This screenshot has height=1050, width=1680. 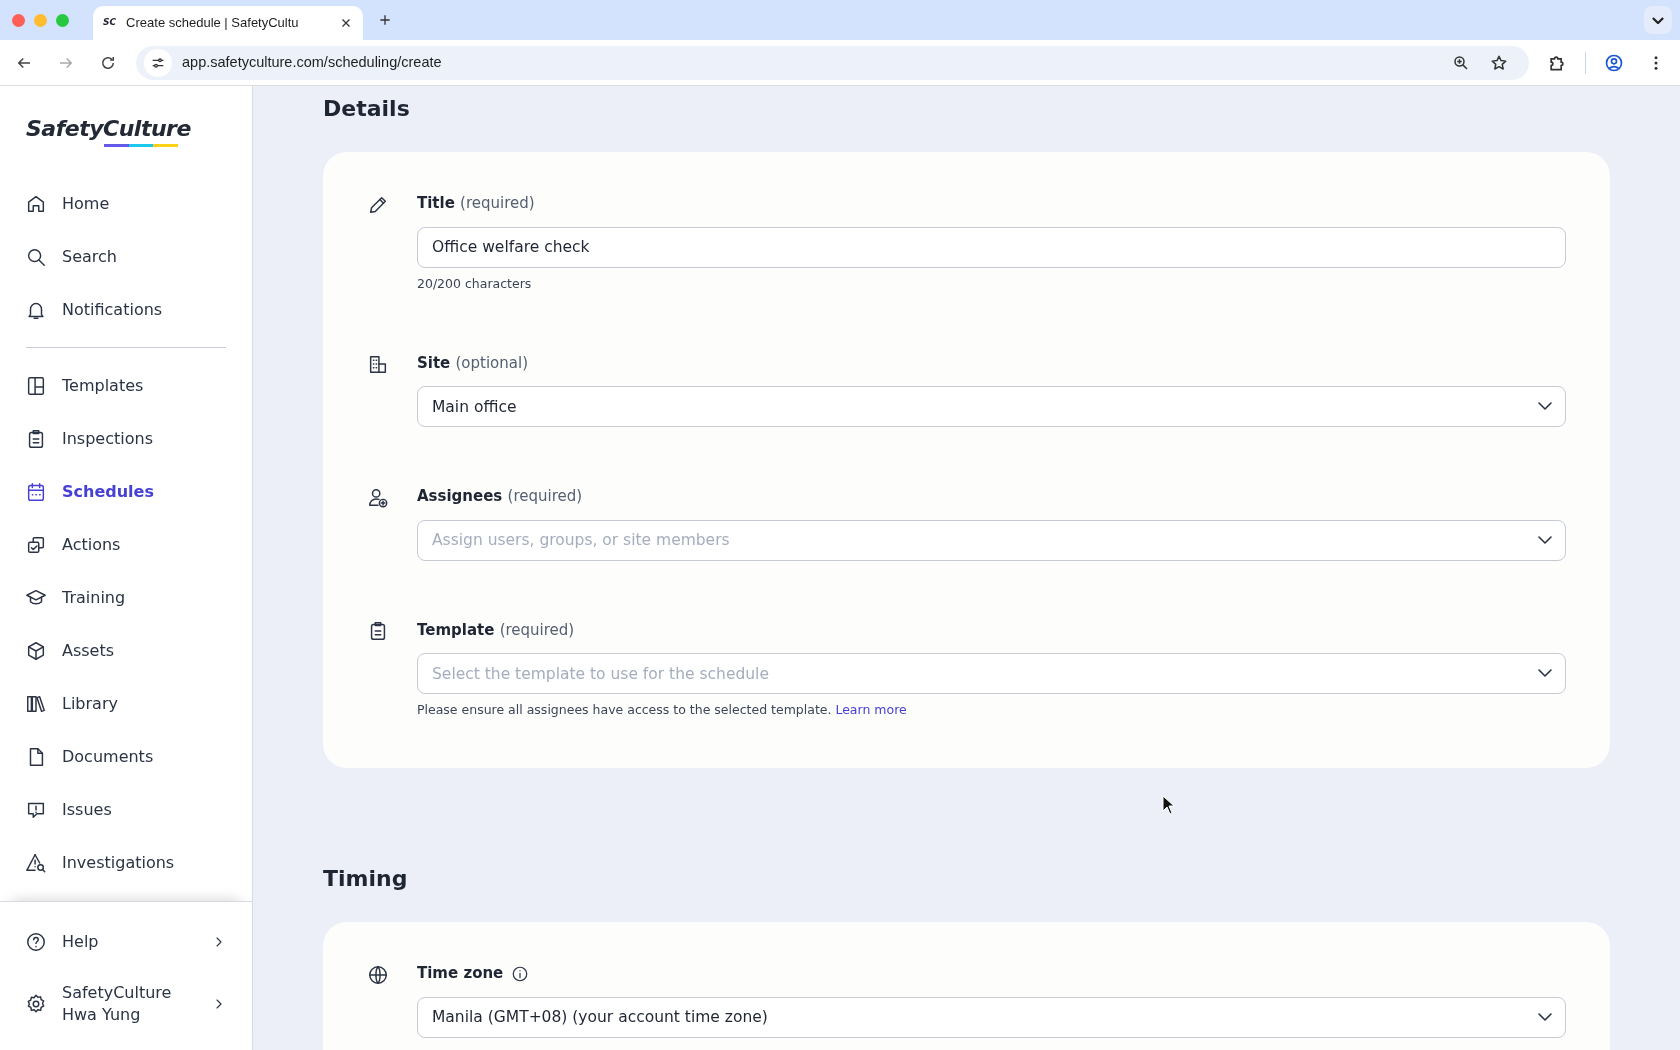 I want to click on helper-text: Please ensure all assignees have access to the selected template. Learn more, so click(x=662, y=710).